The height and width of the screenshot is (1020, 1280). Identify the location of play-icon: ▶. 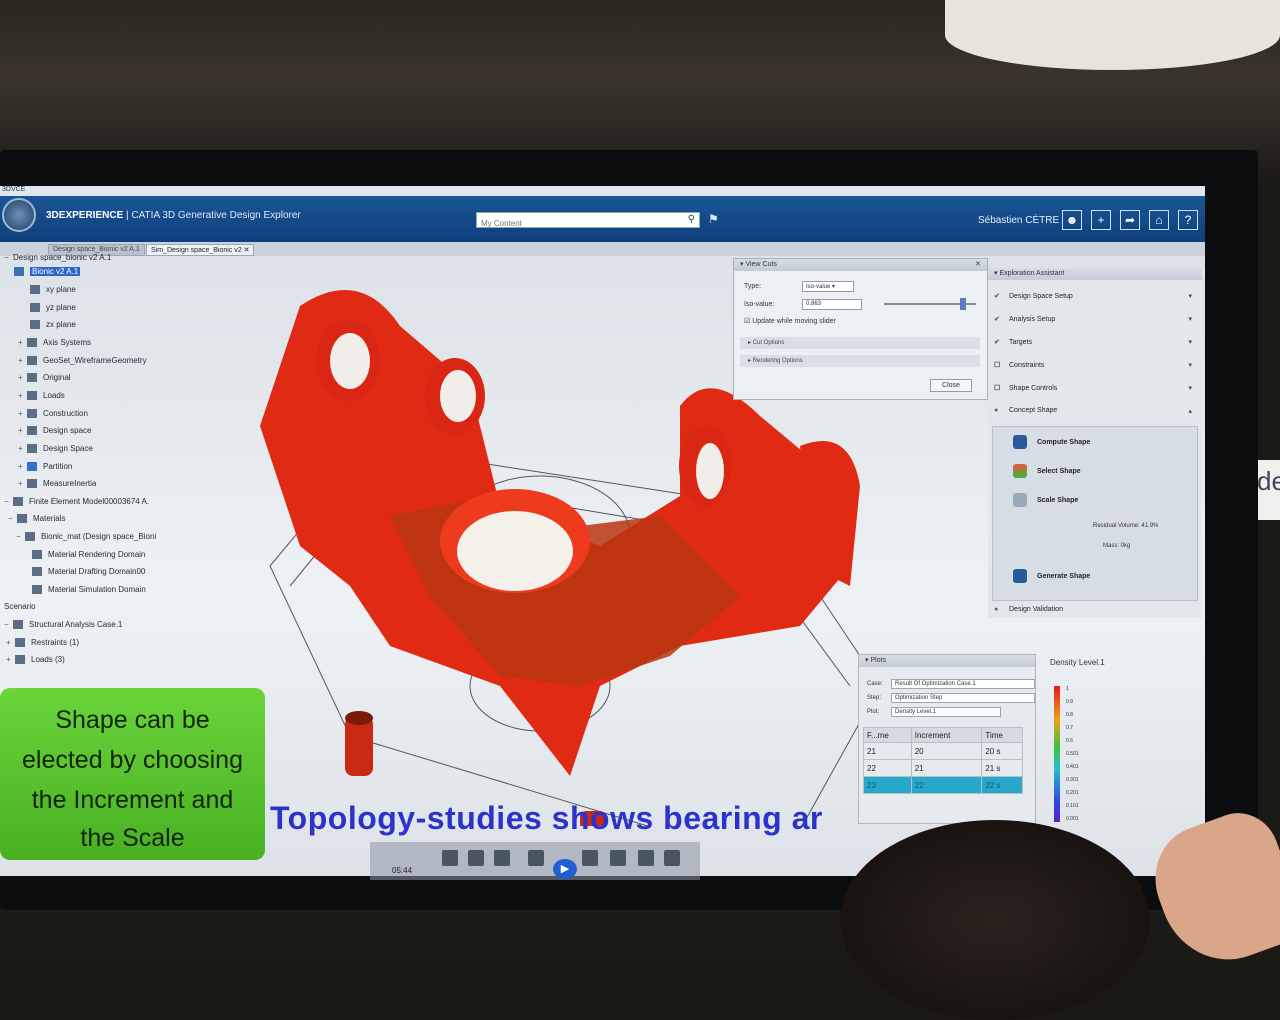
(565, 869).